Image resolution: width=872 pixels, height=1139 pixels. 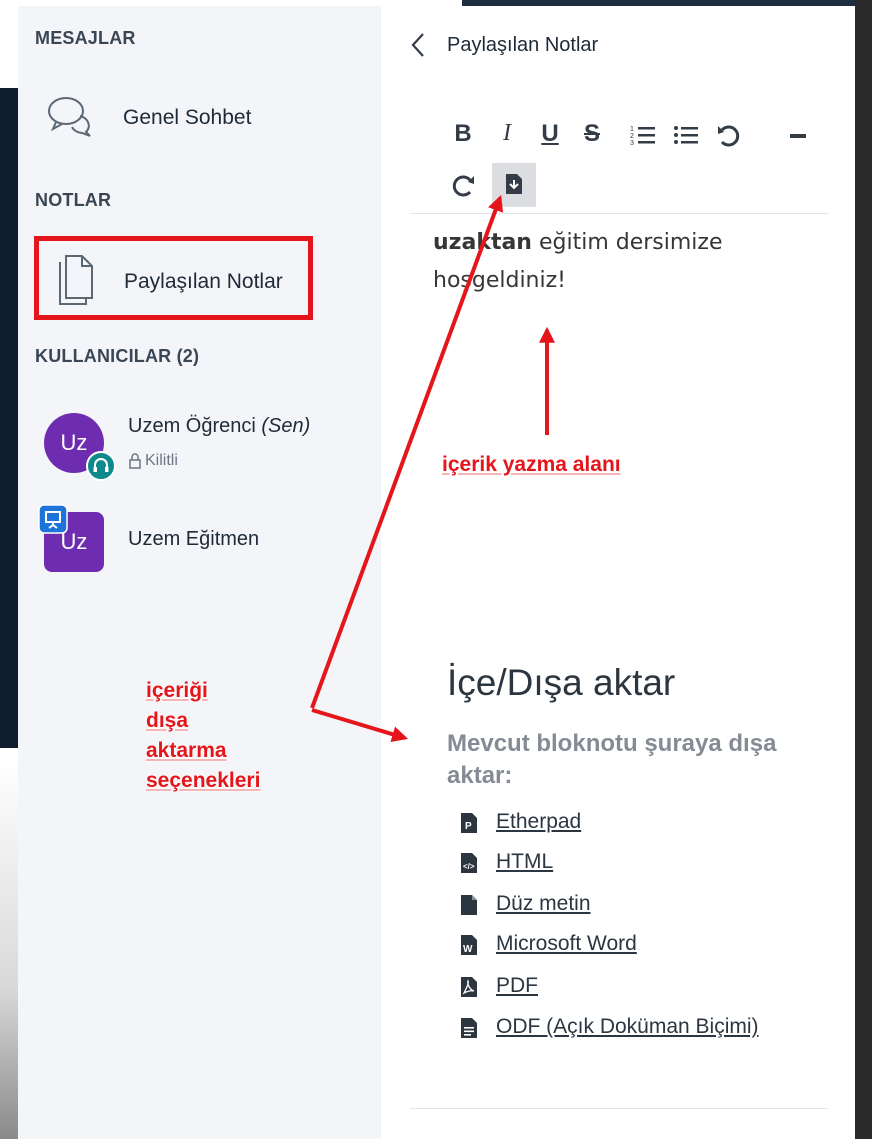 What do you see at coordinates (643, 135) in the screenshot?
I see `ordered-list-icon: 1 2 3` at bounding box center [643, 135].